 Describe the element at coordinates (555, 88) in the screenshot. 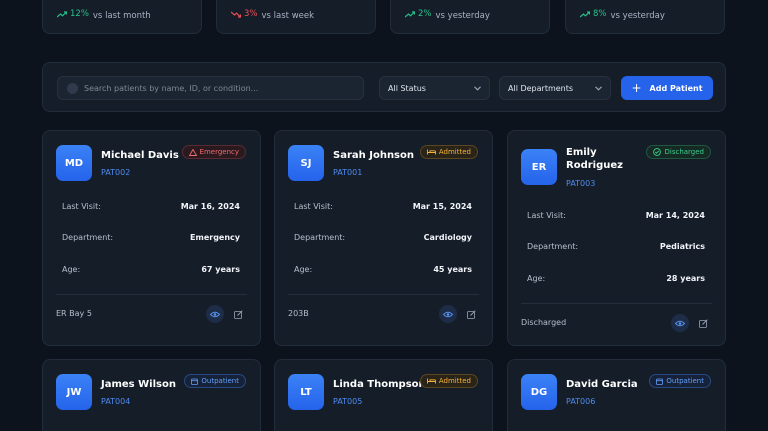

I see `department-filter-select: All Departments` at that location.